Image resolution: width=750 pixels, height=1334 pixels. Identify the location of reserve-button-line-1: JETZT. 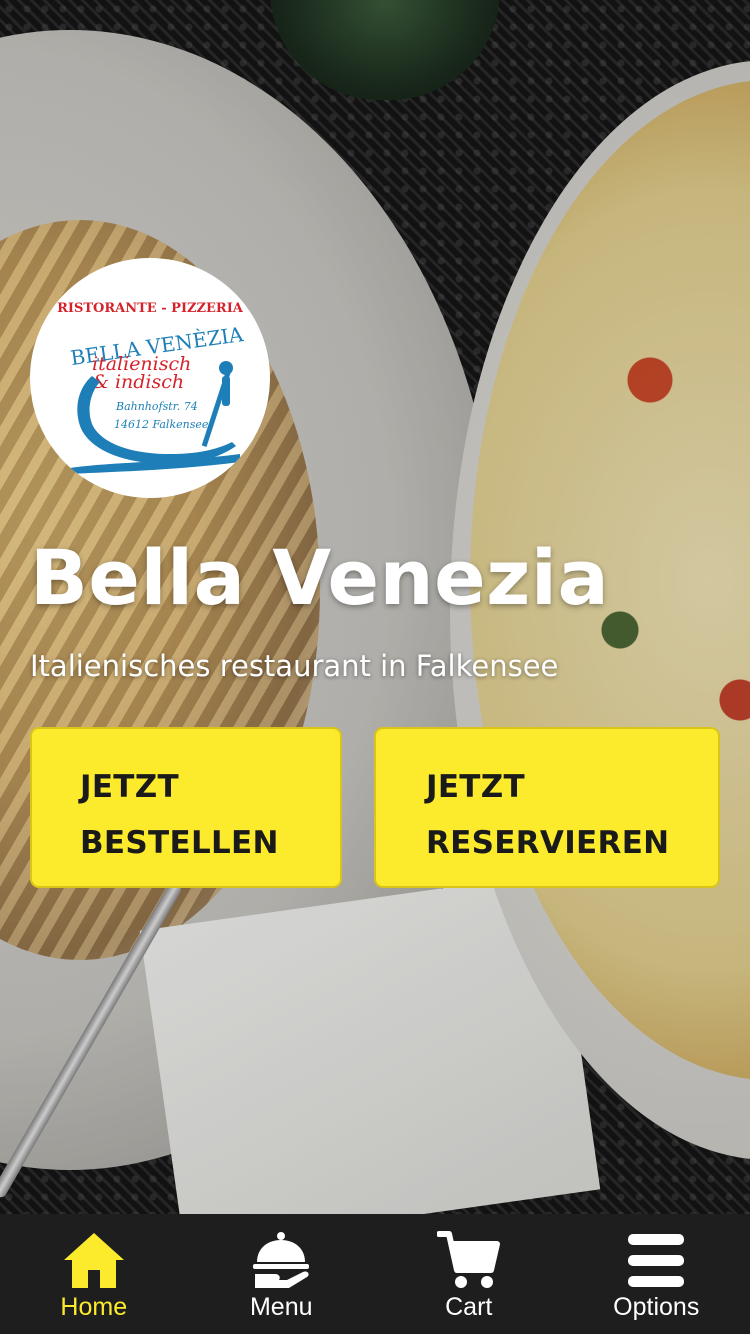
(475, 787).